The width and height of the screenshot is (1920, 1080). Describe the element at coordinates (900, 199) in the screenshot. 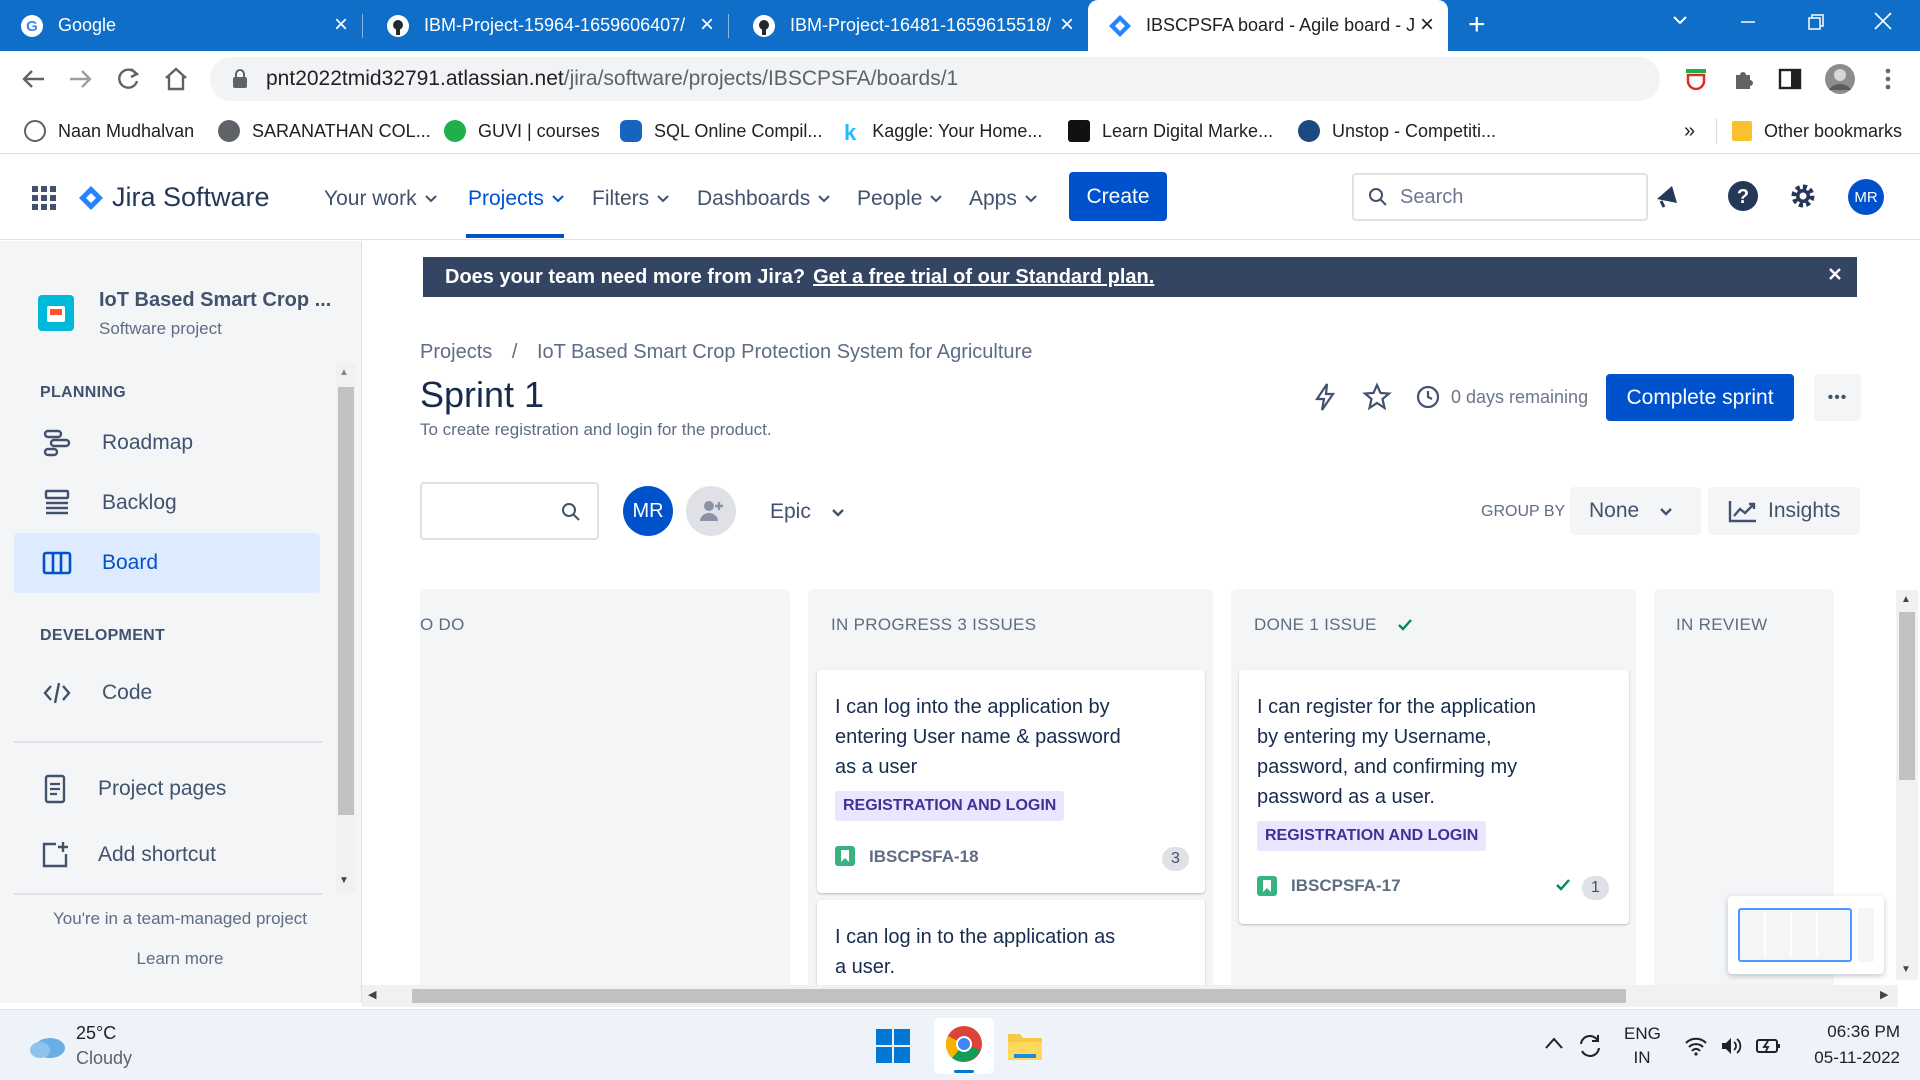

I see `nav-people: People` at that location.